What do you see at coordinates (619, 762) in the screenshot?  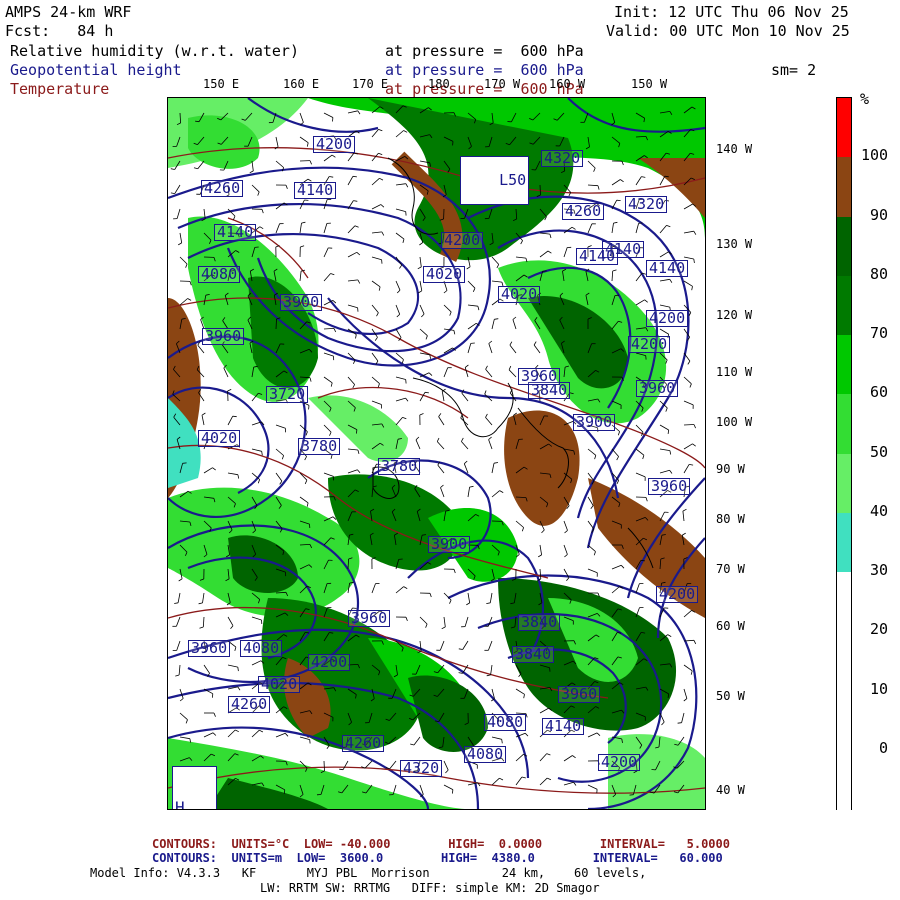 I see `height-contour-label: 4200` at bounding box center [619, 762].